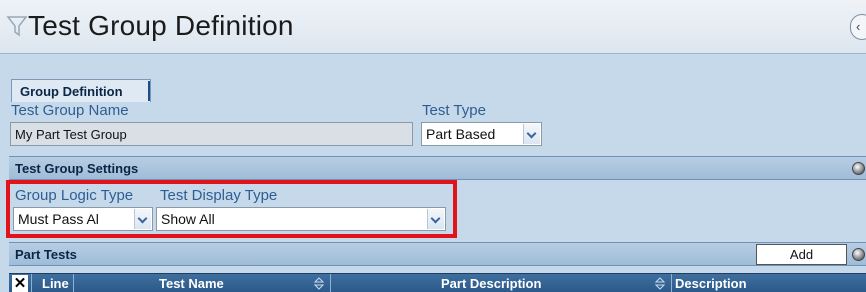  Describe the element at coordinates (161, 25) in the screenshot. I see `page-title: Test Group Definition` at that location.